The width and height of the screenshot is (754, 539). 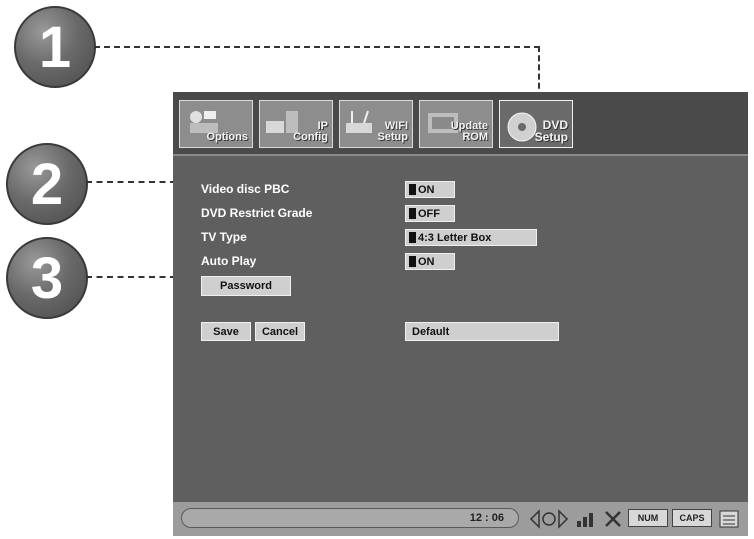 I want to click on password-button: Password, so click(x=246, y=286).